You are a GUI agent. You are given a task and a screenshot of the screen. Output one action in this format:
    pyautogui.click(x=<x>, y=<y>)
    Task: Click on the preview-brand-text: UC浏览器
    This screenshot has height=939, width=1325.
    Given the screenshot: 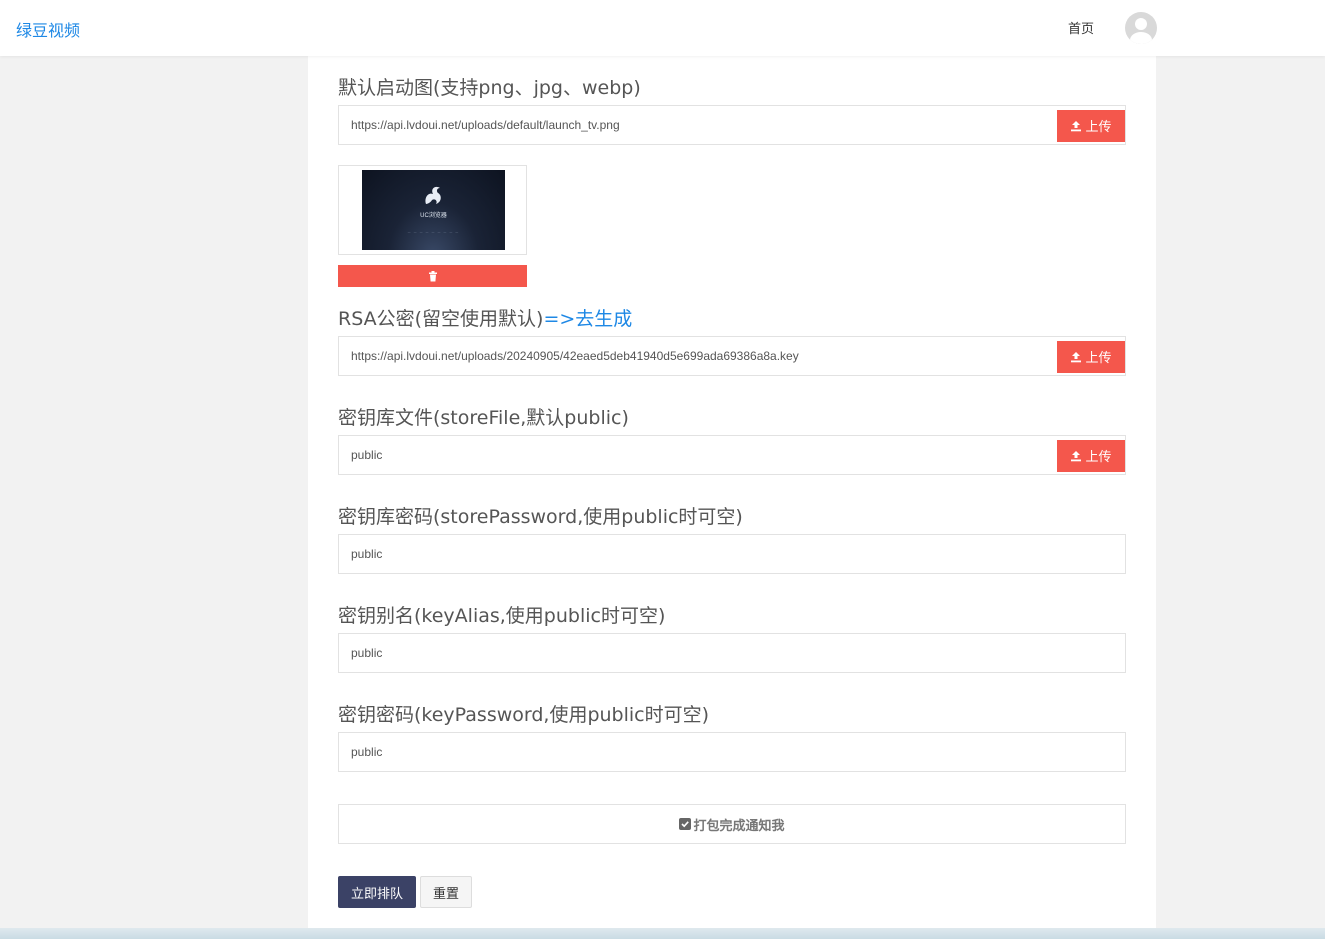 What is the action you would take?
    pyautogui.click(x=433, y=216)
    